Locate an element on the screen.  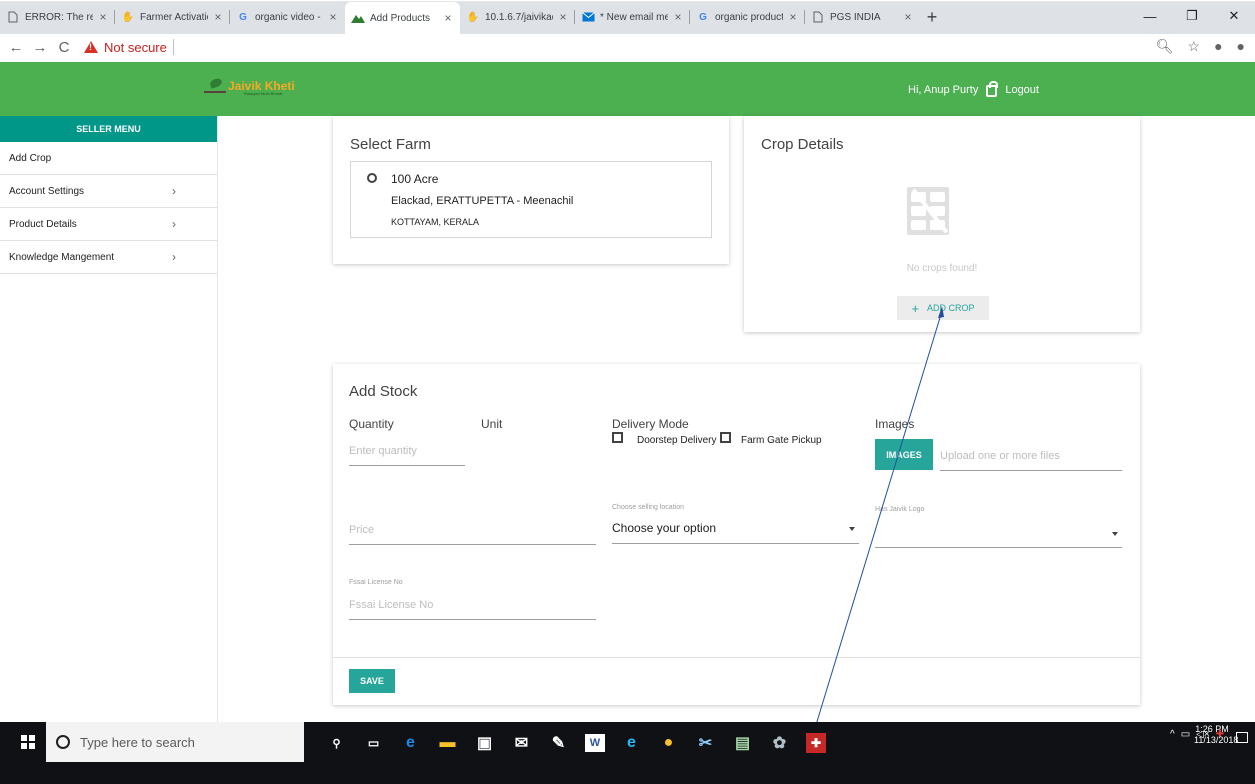
media-icon: ✎ is located at coordinates (558, 743).